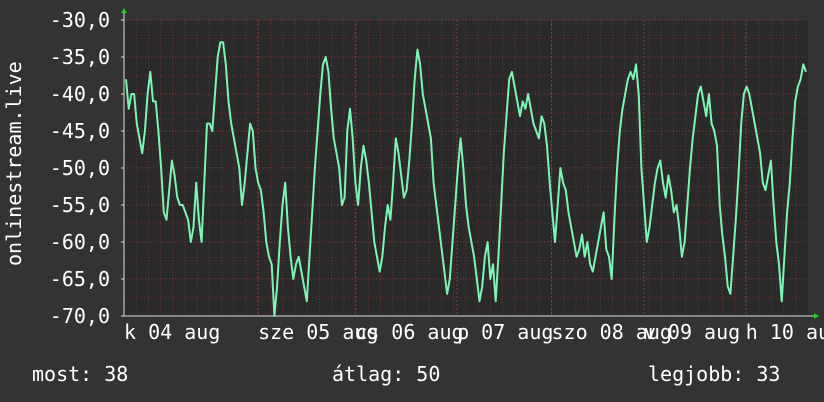 The width and height of the screenshot is (824, 402). I want to click on y-tick-label: -70,0, so click(80, 316).